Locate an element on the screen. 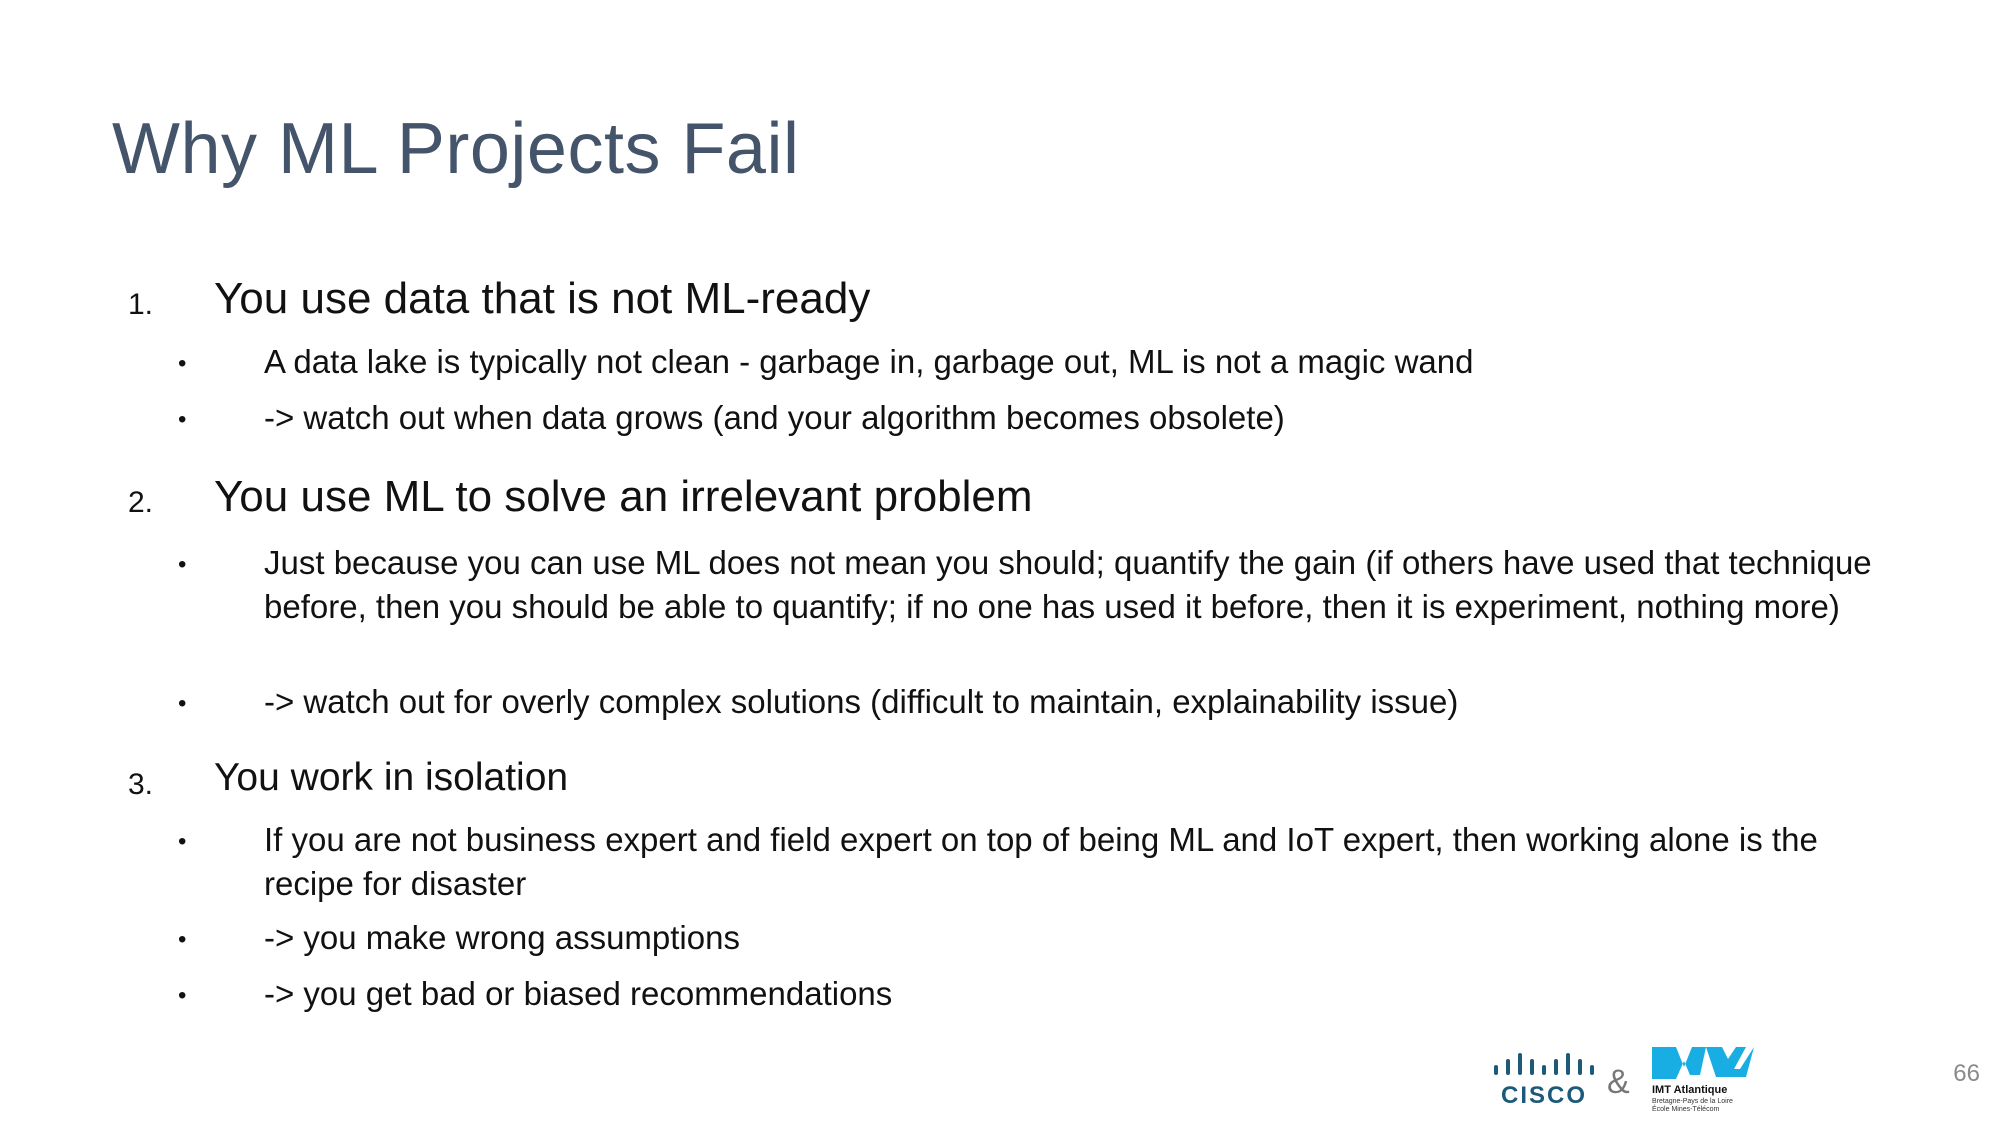 This screenshot has height=1125, width=2000. imt-logo-name: IMT Atlantique is located at coordinates (1689, 1090).